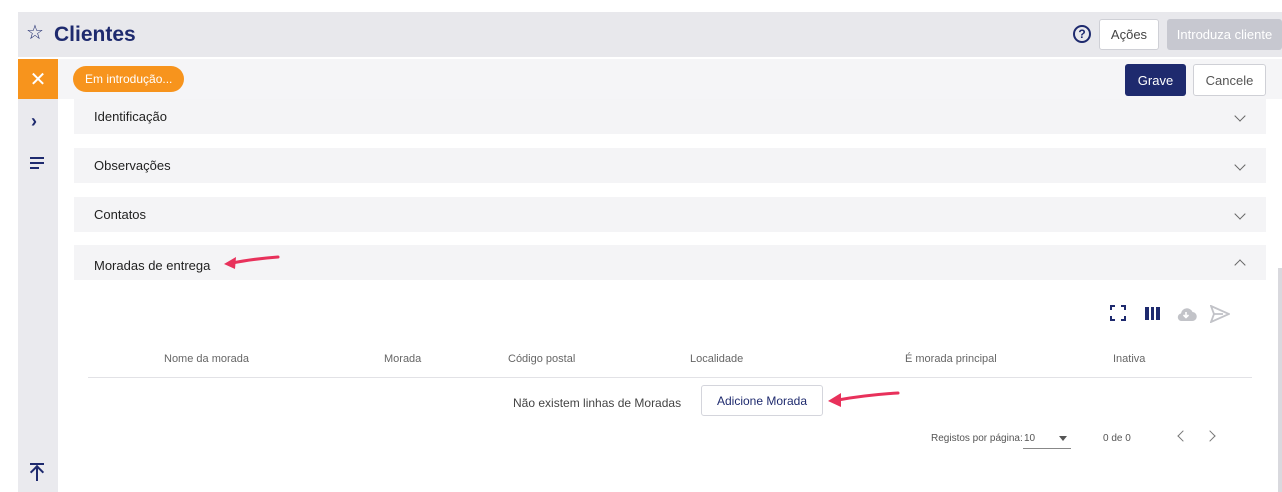 The width and height of the screenshot is (1282, 492). I want to click on chevron-right-icon: ›, so click(34, 121).